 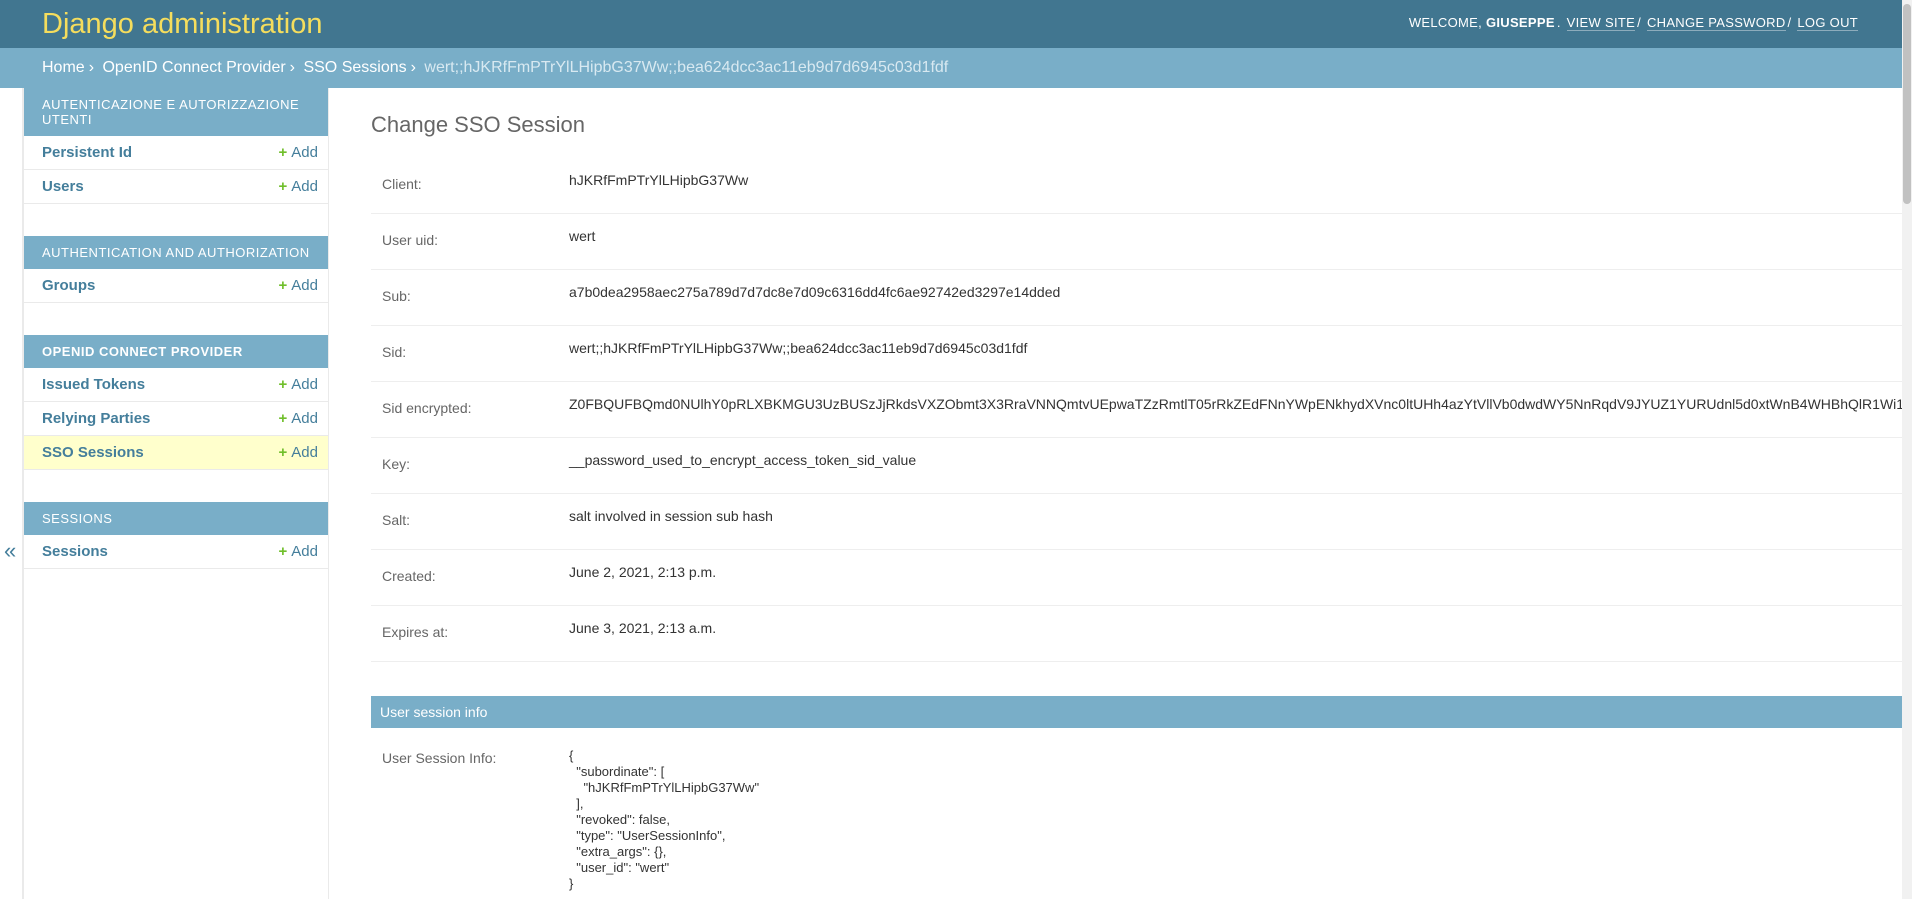 I want to click on breadcrumb-app: OpenID Connect Provider, so click(x=193, y=67).